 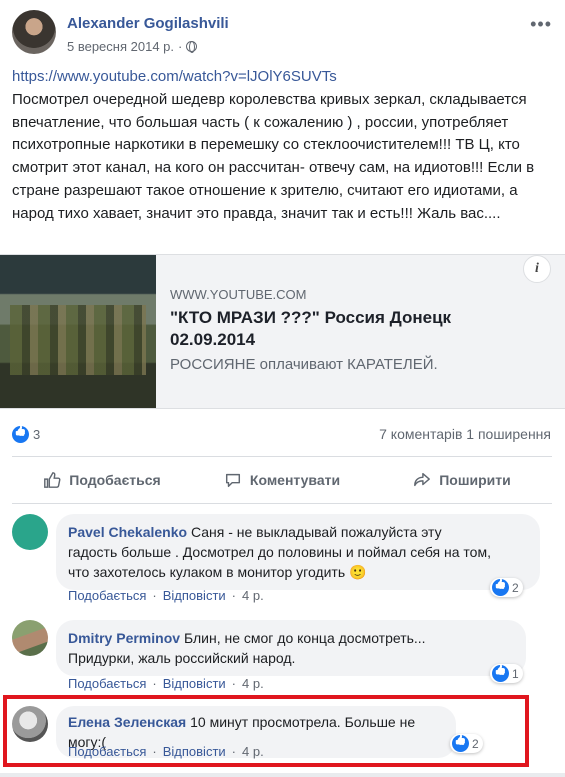 I want to click on comment-reaction-count: 2, so click(x=515, y=587).